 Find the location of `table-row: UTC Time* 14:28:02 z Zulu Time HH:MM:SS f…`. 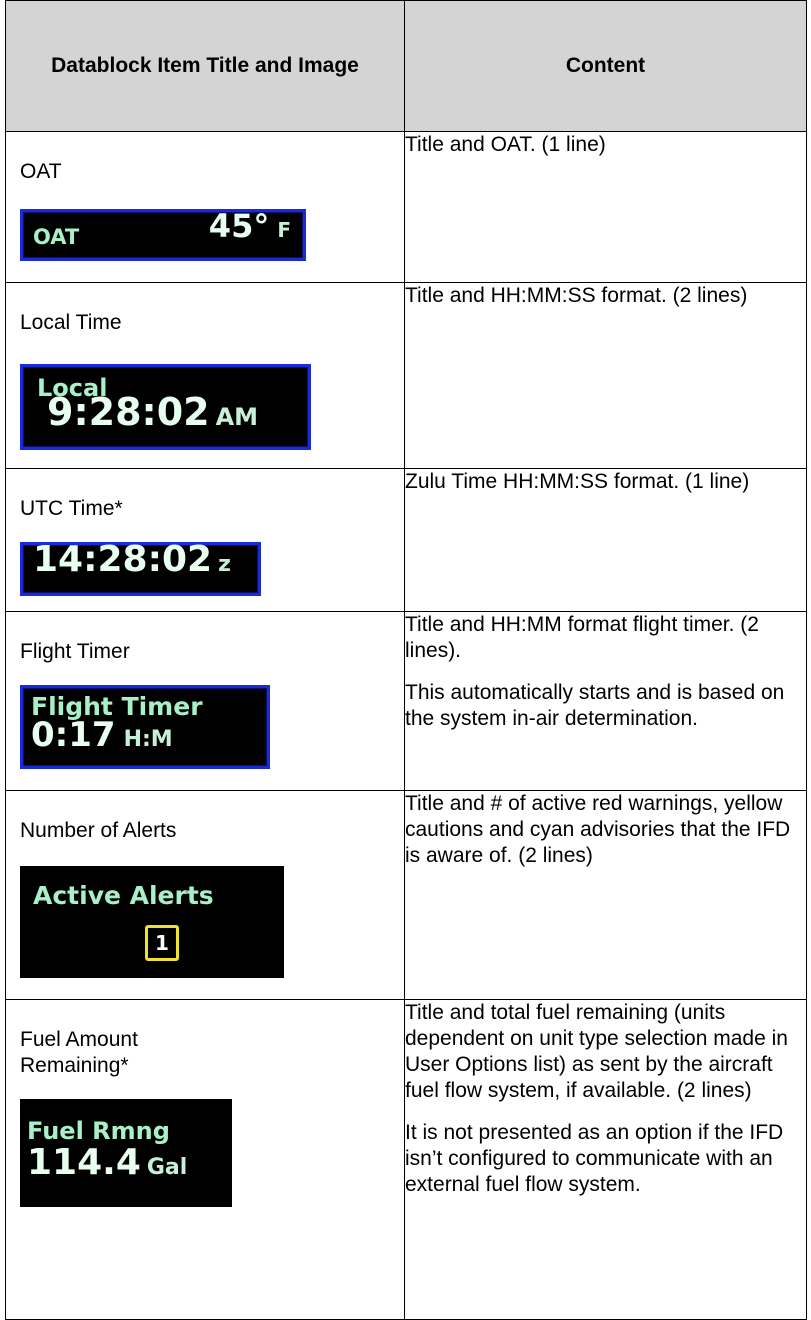

table-row: UTC Time* 14:28:02 z Zulu Time HH:MM:SS f… is located at coordinates (406, 540).